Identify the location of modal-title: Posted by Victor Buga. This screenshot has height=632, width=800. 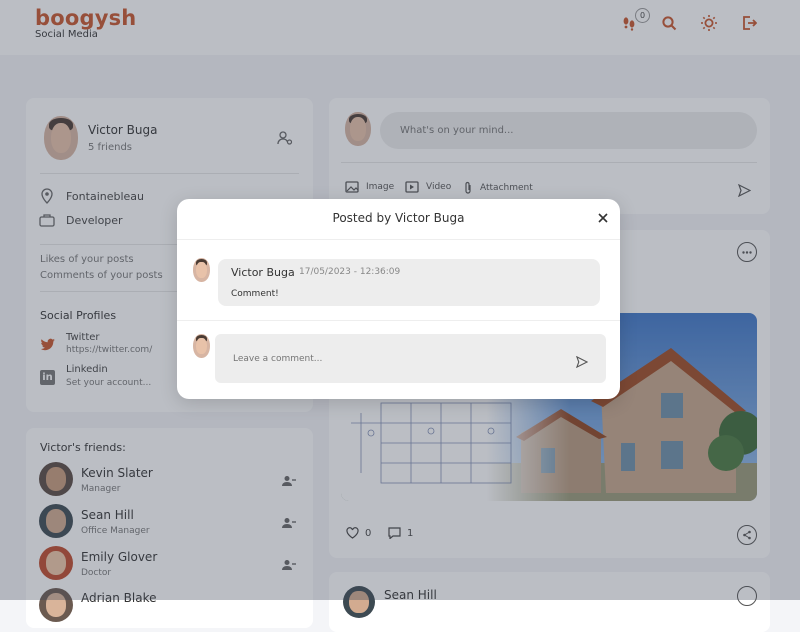
(398, 218).